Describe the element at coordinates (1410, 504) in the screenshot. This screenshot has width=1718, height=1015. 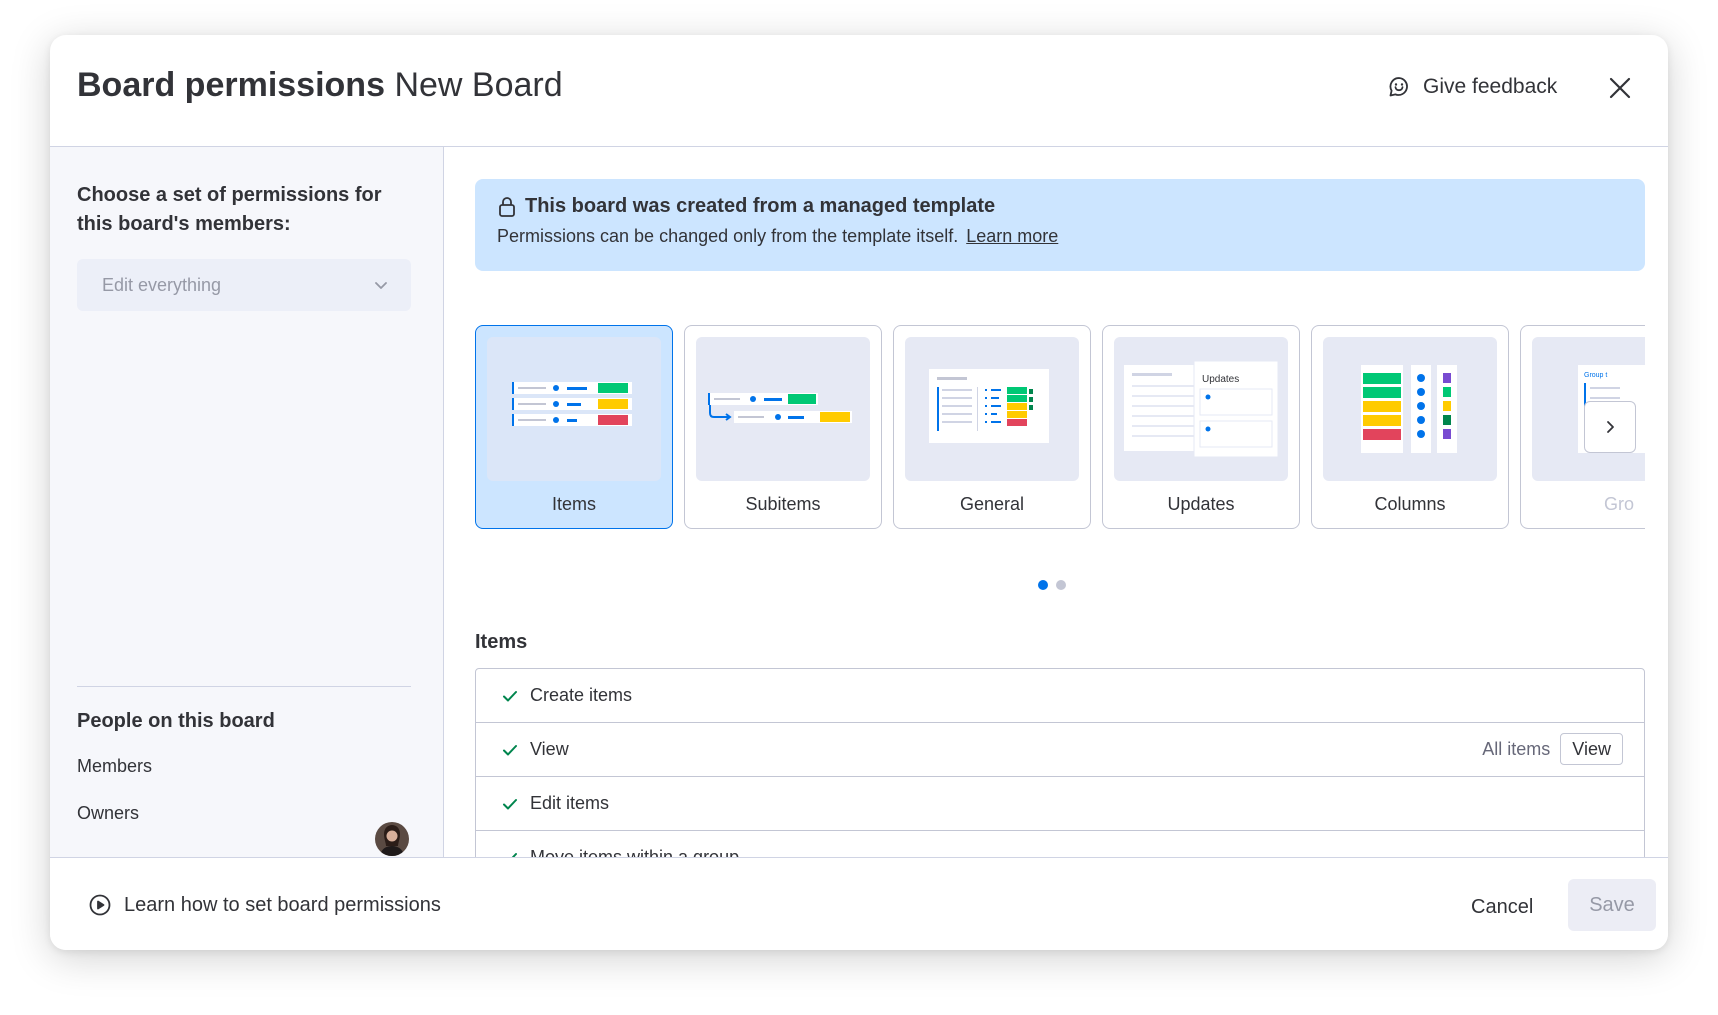
I see `category-label: Columns` at that location.